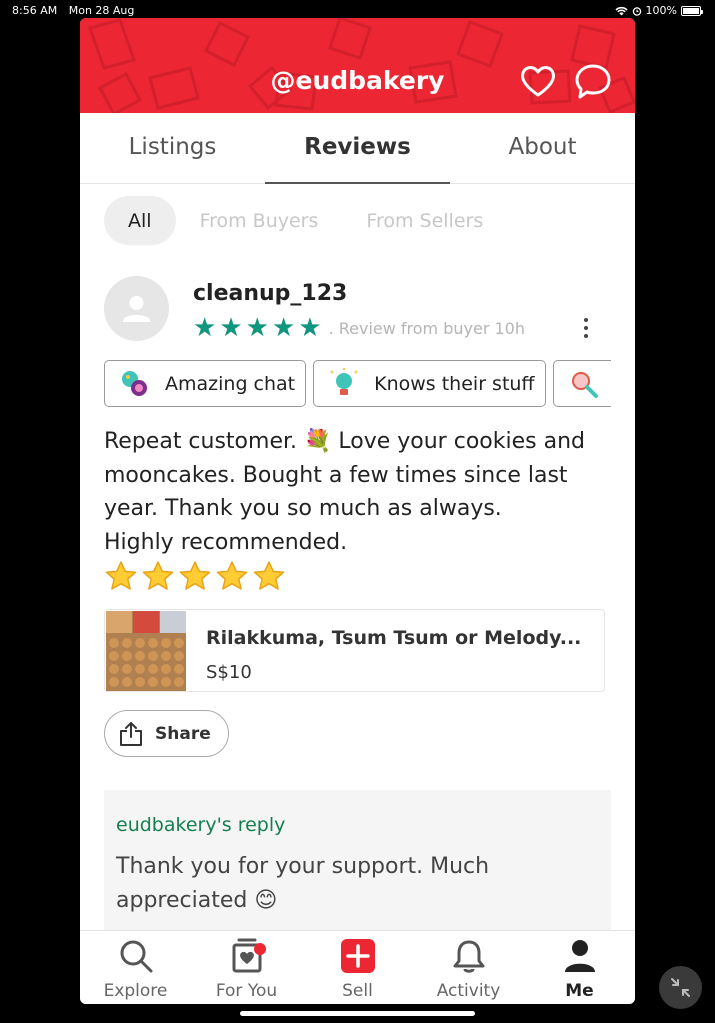 Image resolution: width=715 pixels, height=1023 pixels. I want to click on bottom-navigation: Explore For You Sell Activity Me, so click(357, 967).